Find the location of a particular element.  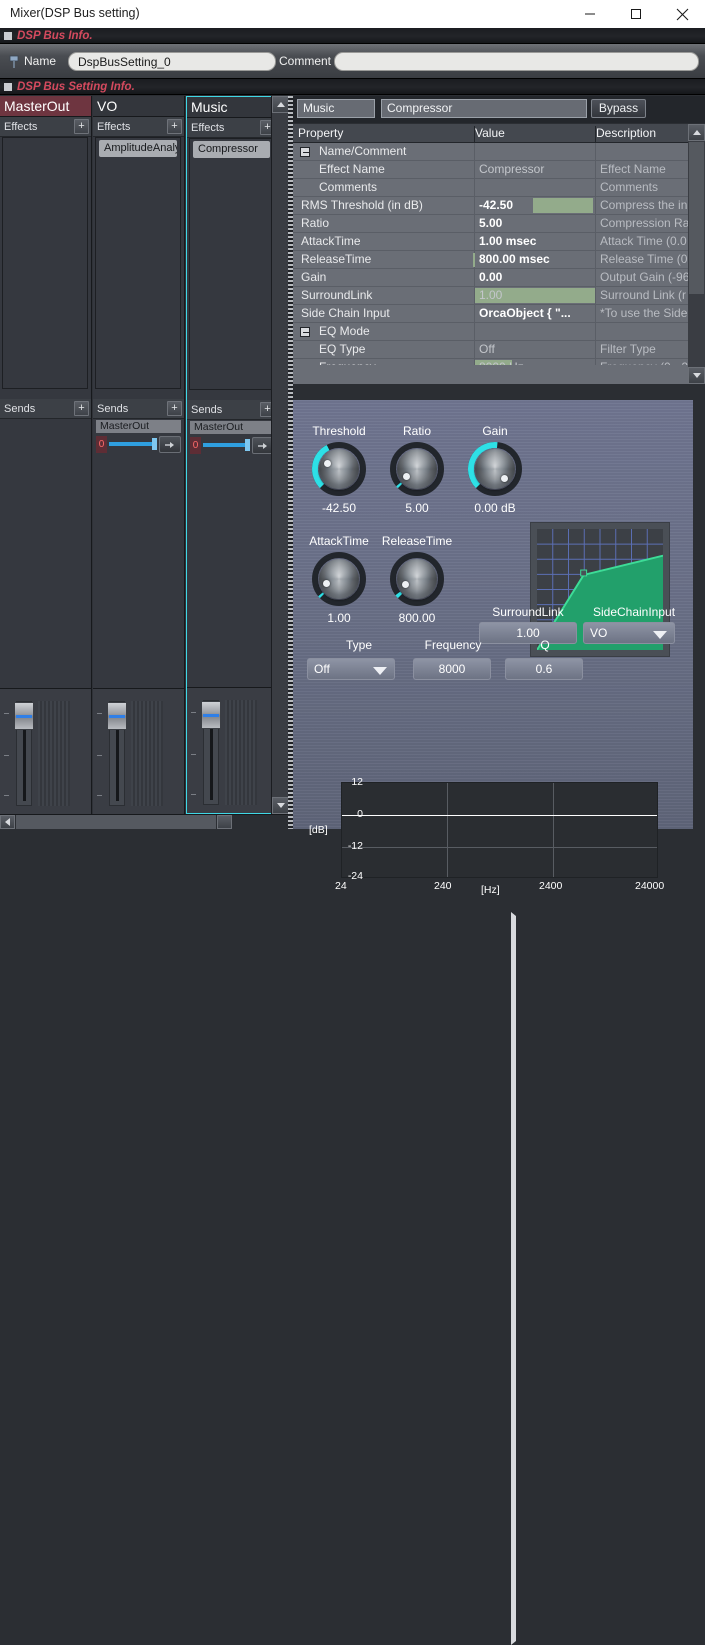

mixer-scroll-down-button is located at coordinates (280, 805).